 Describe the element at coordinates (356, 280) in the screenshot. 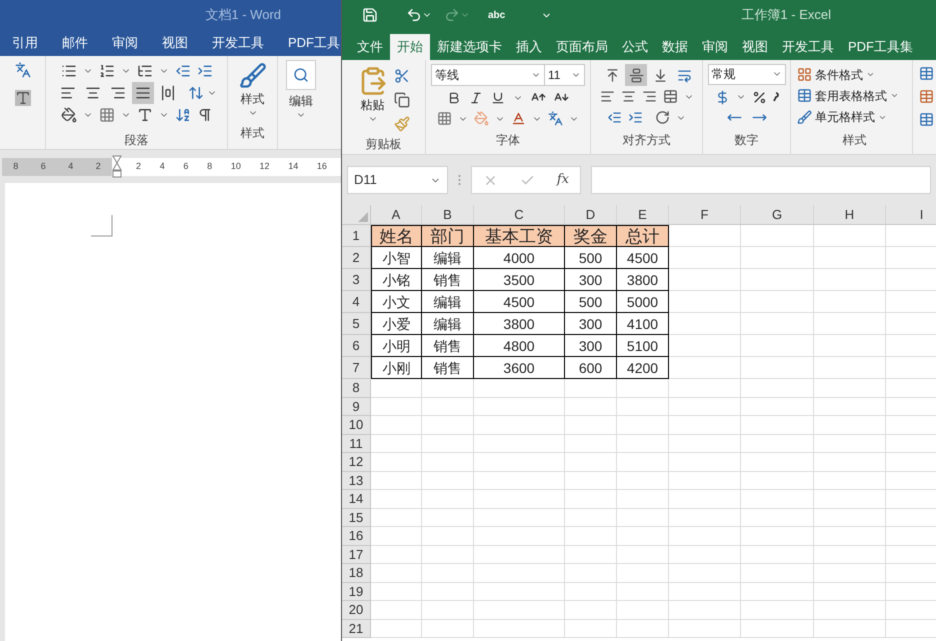

I see `row-header: 3` at that location.